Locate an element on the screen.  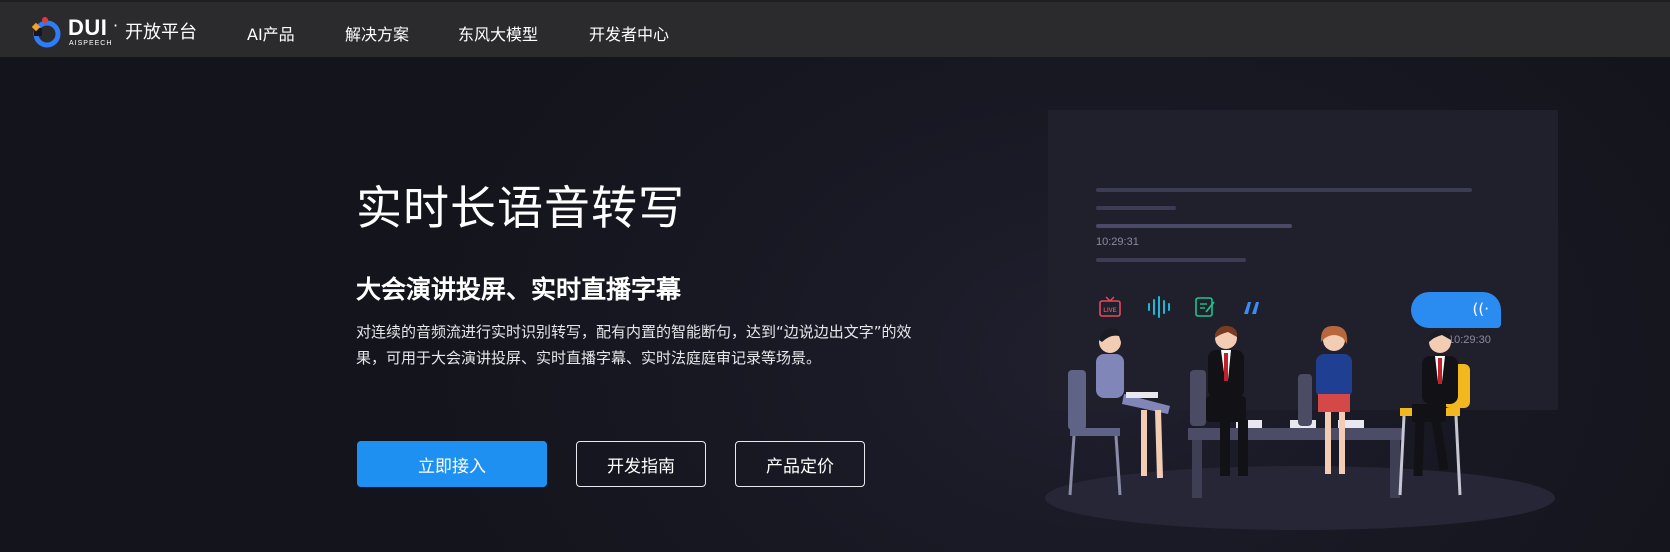
page-subtitle: 大会演讲投屏、实时直播字幕 is located at coordinates (519, 289).